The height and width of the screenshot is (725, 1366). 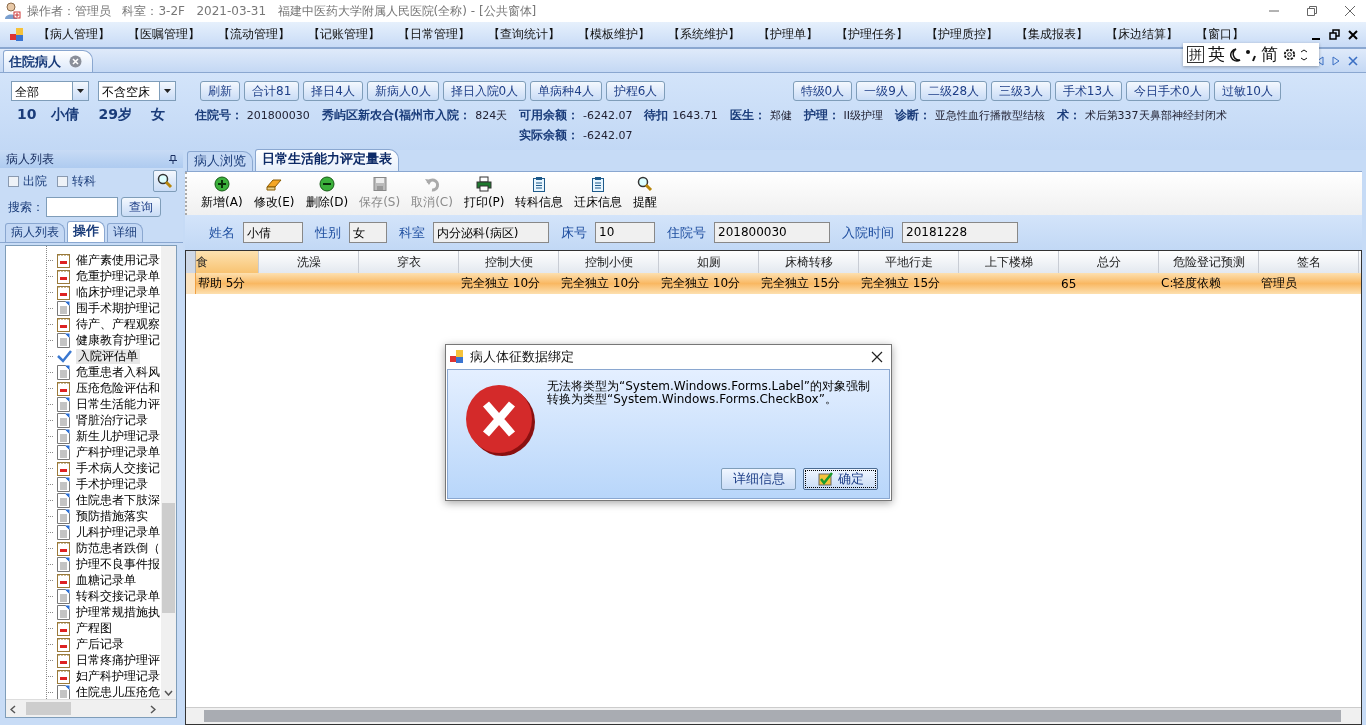 I want to click on tree-item: 护理常规措施执, so click(x=118, y=612).